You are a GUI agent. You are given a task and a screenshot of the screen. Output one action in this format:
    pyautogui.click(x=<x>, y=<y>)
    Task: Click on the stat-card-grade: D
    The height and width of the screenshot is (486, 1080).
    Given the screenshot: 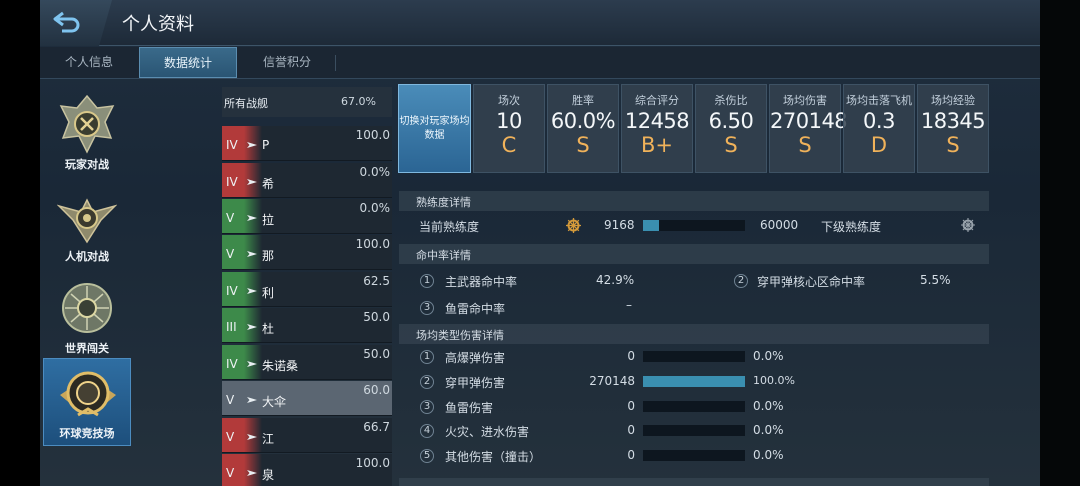 What is the action you would take?
    pyautogui.click(x=879, y=145)
    